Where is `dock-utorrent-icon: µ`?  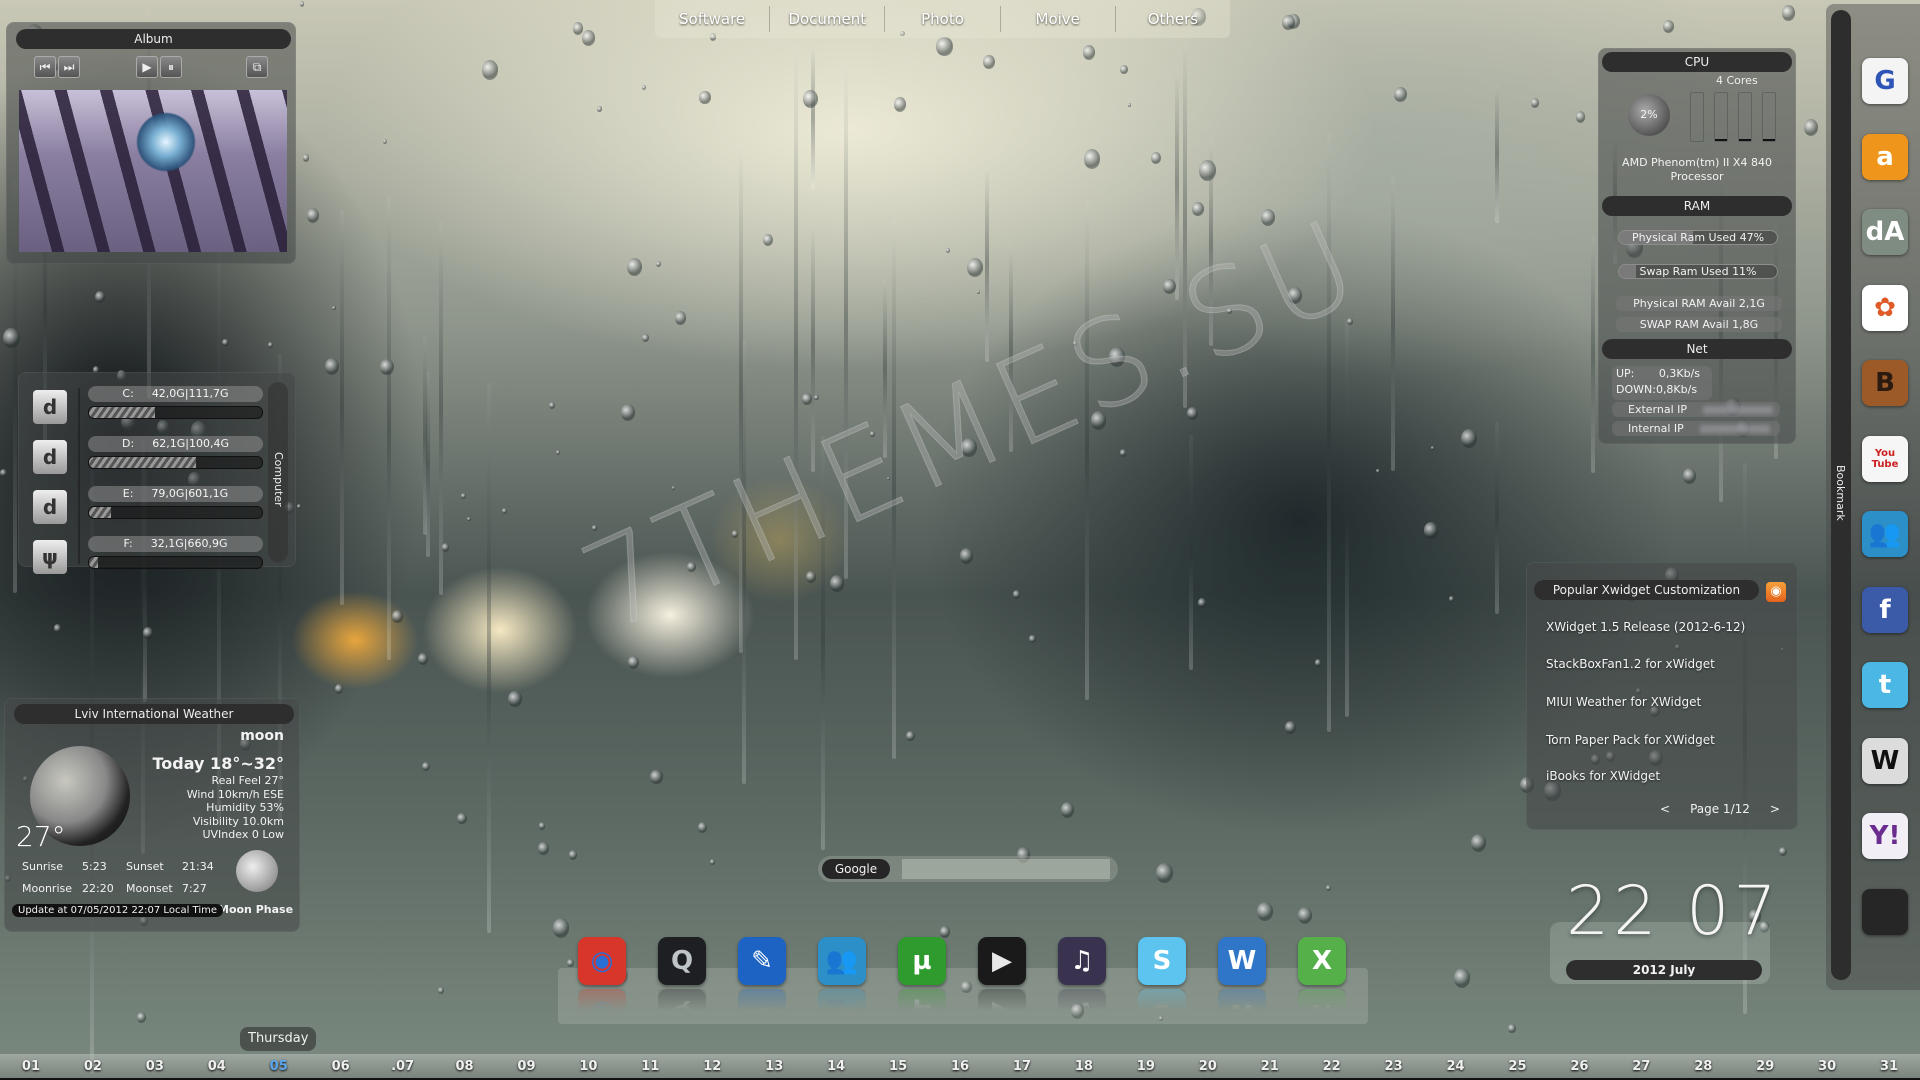
dock-utorrent-icon: µ is located at coordinates (922, 961).